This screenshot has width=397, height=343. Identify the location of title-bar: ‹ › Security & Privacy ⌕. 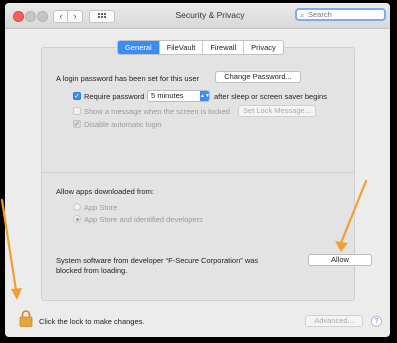
(197, 16).